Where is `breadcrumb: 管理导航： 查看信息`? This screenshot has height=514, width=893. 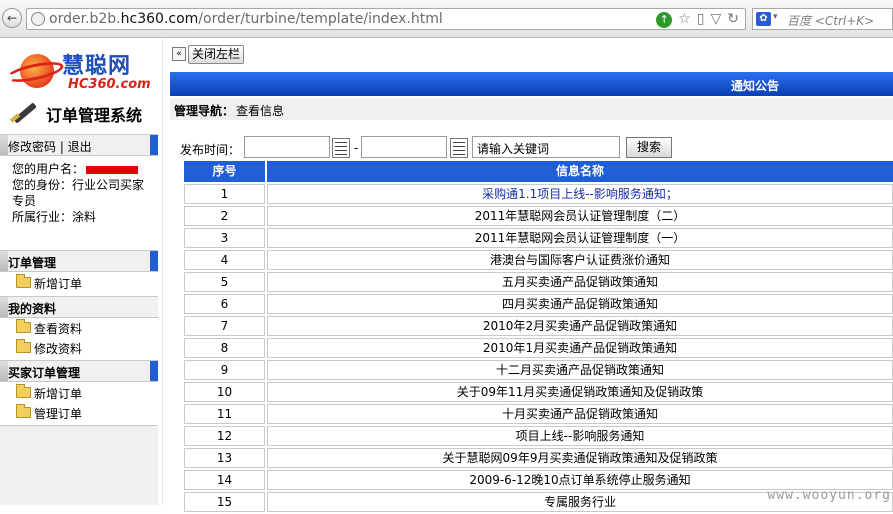
breadcrumb: 管理导航： 查看信息 is located at coordinates (531, 109).